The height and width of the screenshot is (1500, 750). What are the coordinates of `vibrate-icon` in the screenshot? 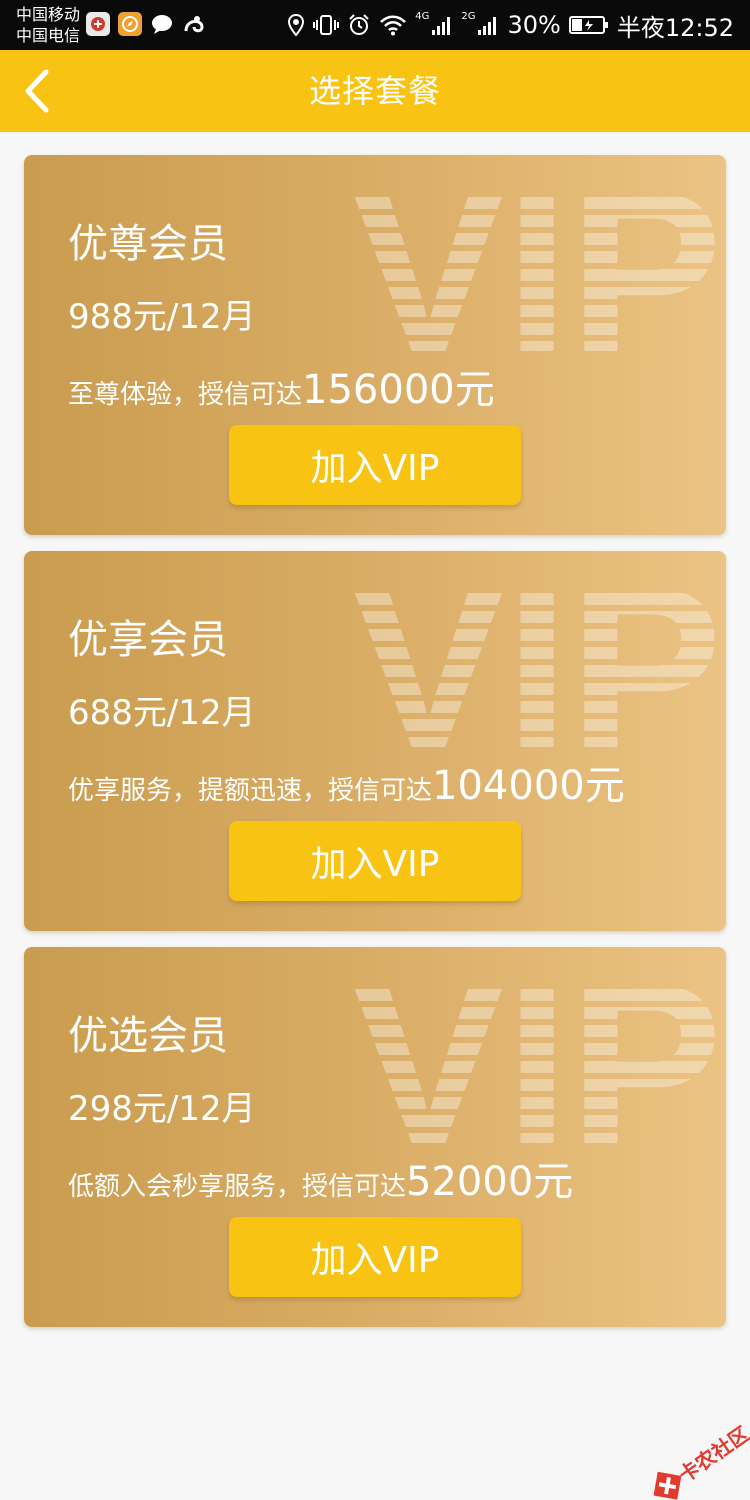 It's located at (326, 25).